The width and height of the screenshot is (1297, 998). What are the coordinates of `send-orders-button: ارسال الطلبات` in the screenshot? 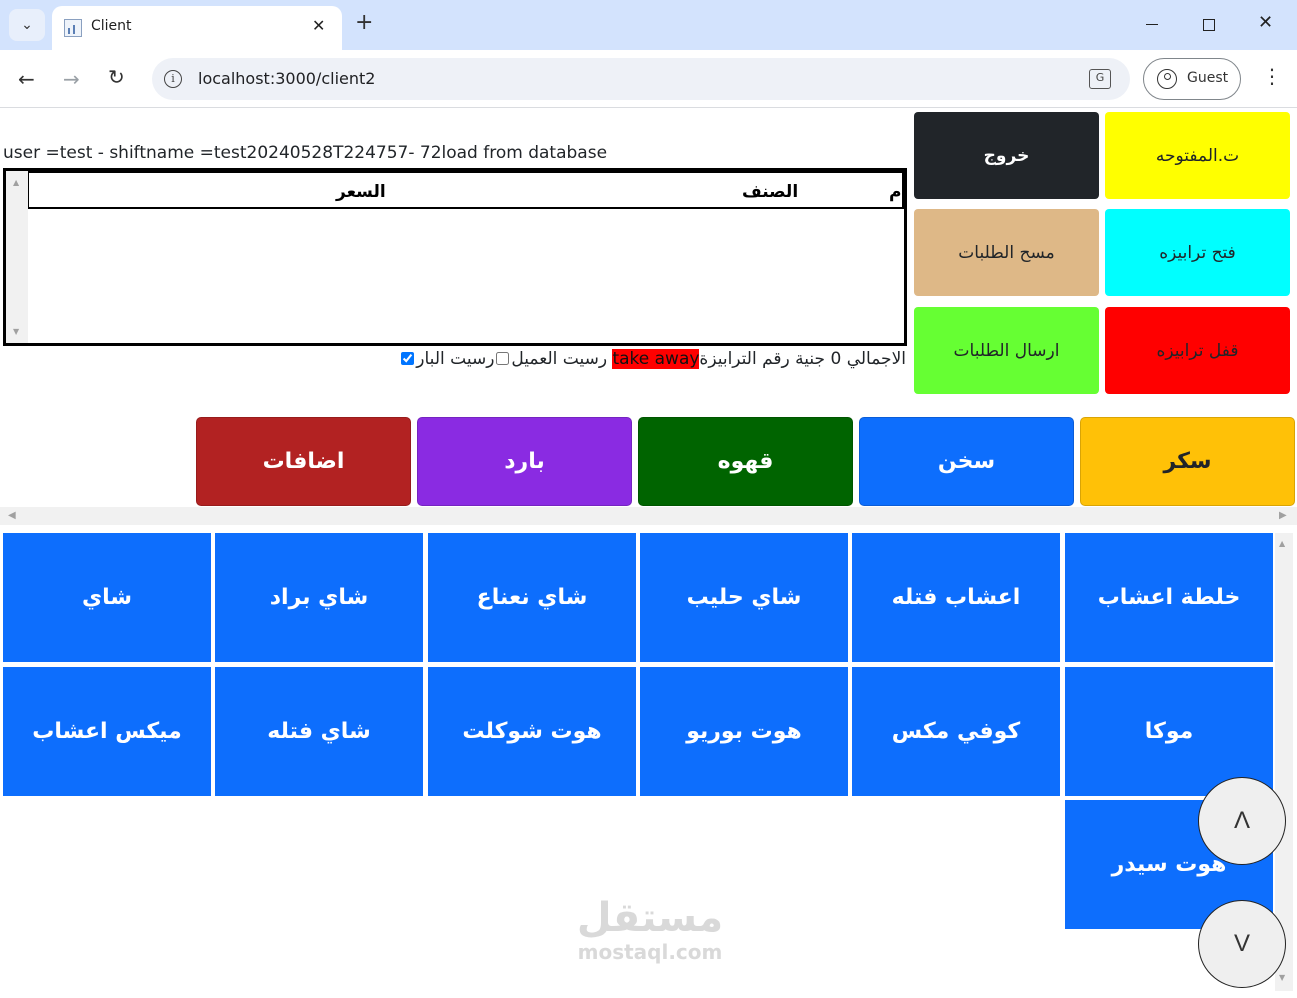 It's located at (1006, 350).